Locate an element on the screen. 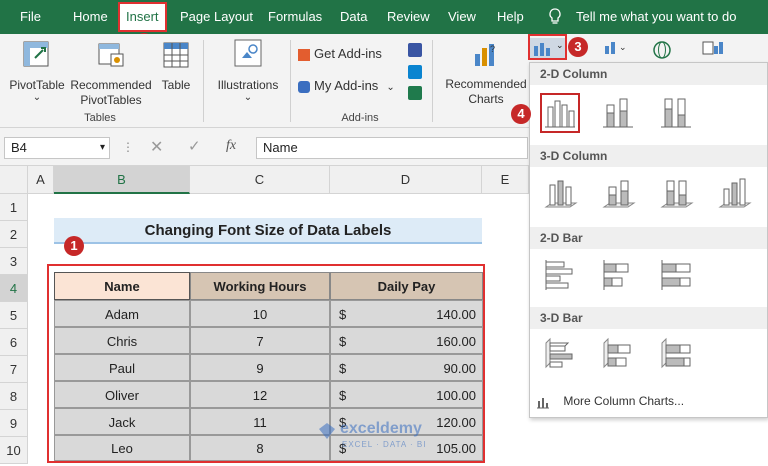  3d-100-stacked-bar-option is located at coordinates (676, 355).